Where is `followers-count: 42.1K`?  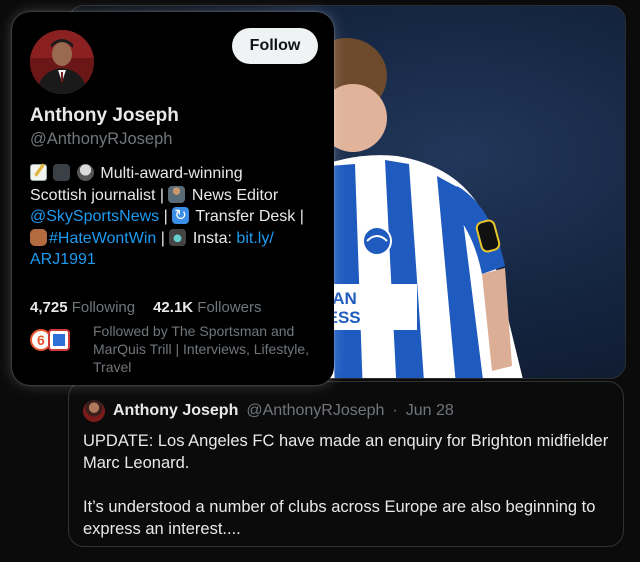
followers-count: 42.1K is located at coordinates (173, 307).